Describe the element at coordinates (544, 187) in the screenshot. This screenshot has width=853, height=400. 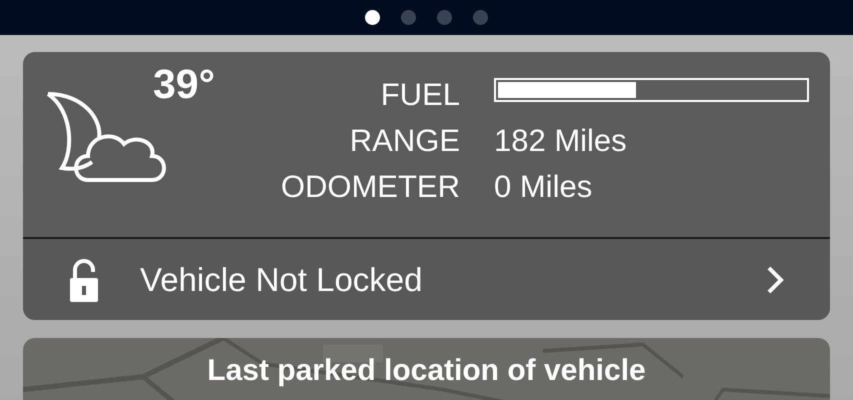
I see `stat-value: 0 Miles` at that location.